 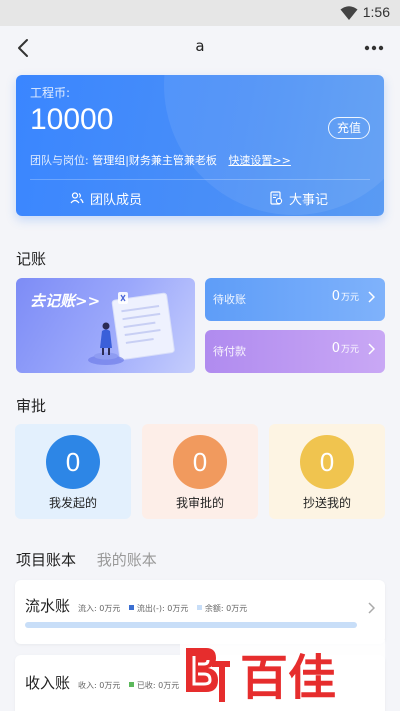 I want to click on payable-card: 待付款 0万元, so click(x=295, y=351).